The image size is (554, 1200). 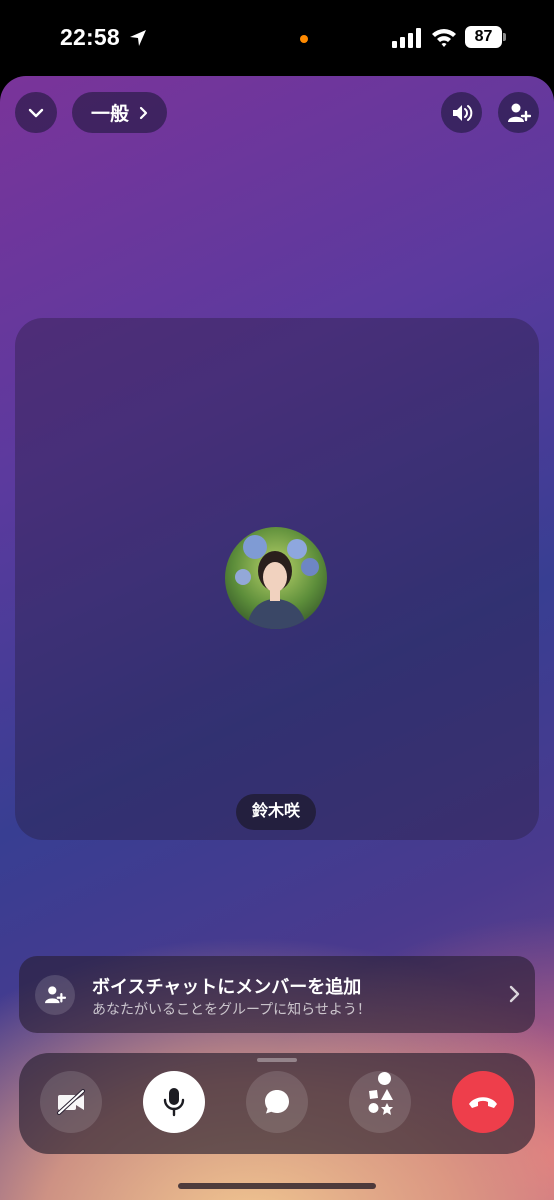 What do you see at coordinates (231, 1009) in the screenshot?
I see `invite-subtitle: あなたがいることをグループに知らせよう！` at bounding box center [231, 1009].